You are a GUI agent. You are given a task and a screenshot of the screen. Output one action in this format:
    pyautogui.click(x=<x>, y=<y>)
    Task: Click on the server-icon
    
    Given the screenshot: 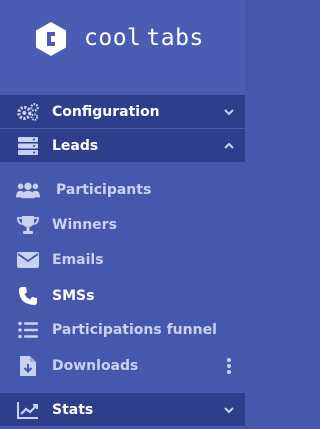 What is the action you would take?
    pyautogui.click(x=28, y=146)
    